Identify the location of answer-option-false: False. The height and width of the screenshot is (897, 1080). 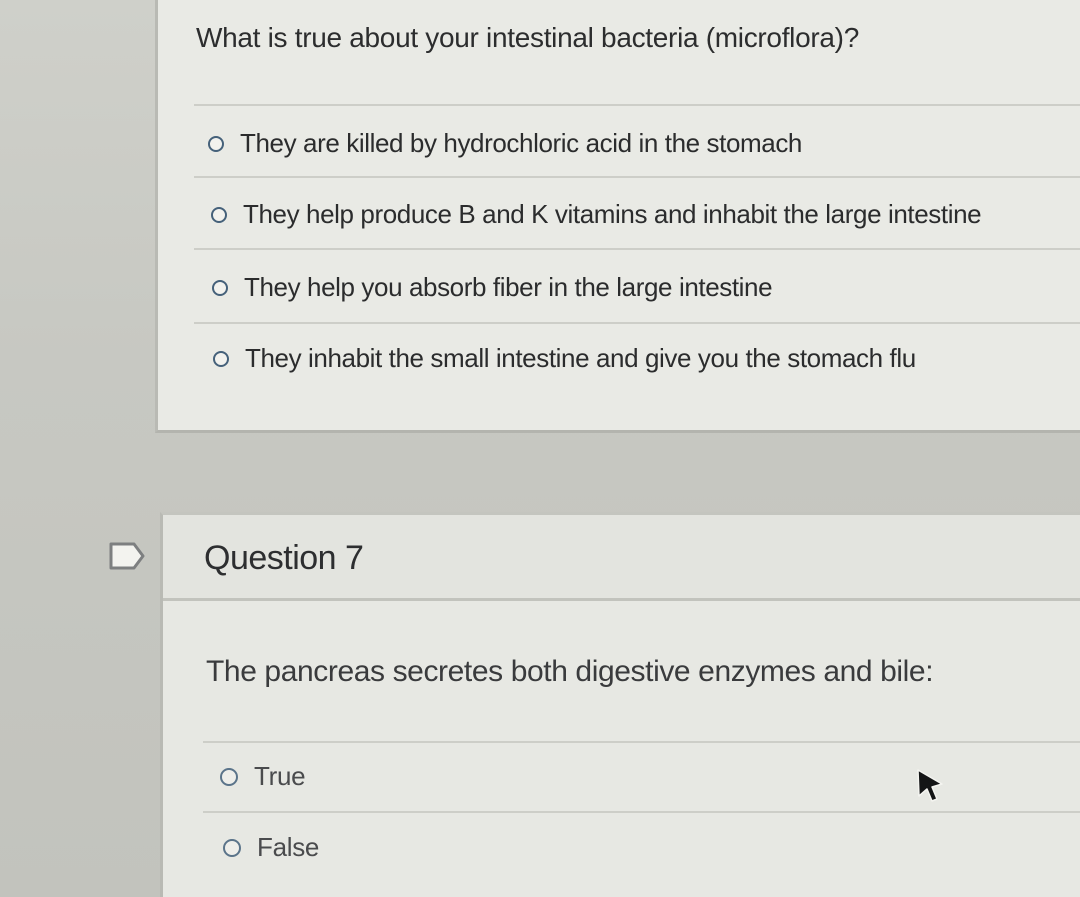
(271, 847).